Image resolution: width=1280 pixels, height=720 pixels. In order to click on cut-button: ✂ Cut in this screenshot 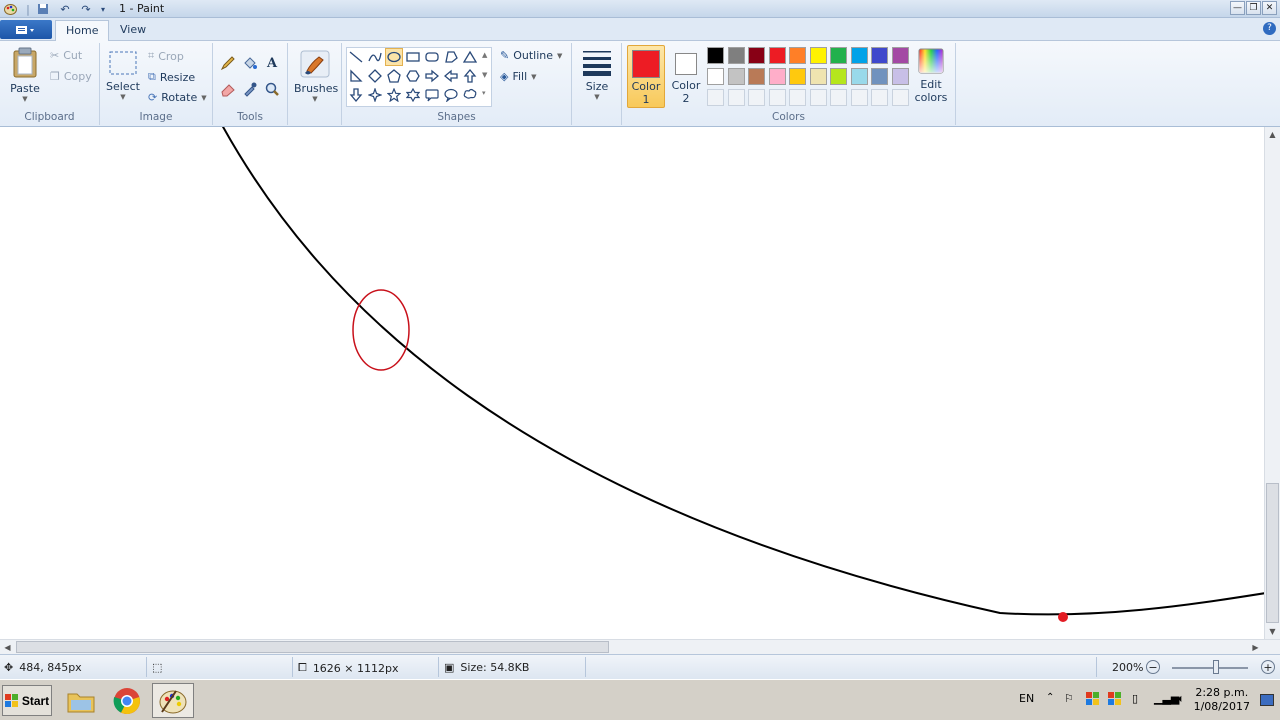, I will do `click(66, 55)`.